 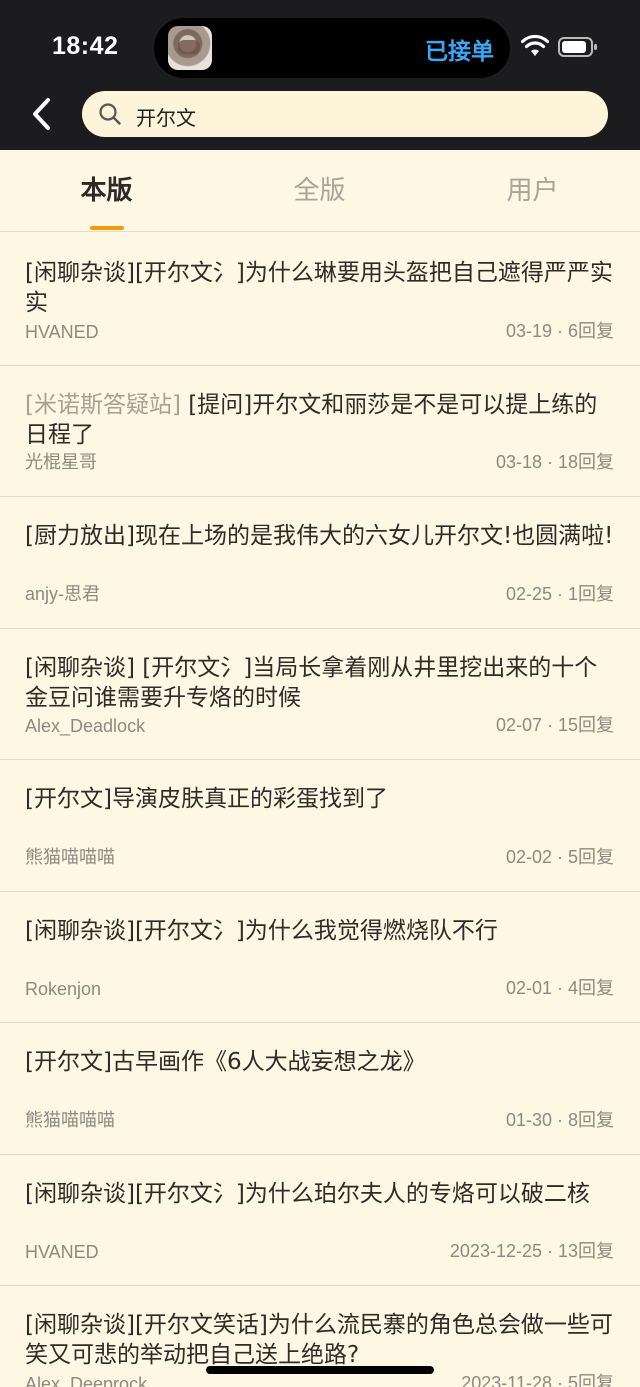 What do you see at coordinates (559, 593) in the screenshot?
I see `post-meta: 02-25 · 1回复` at bounding box center [559, 593].